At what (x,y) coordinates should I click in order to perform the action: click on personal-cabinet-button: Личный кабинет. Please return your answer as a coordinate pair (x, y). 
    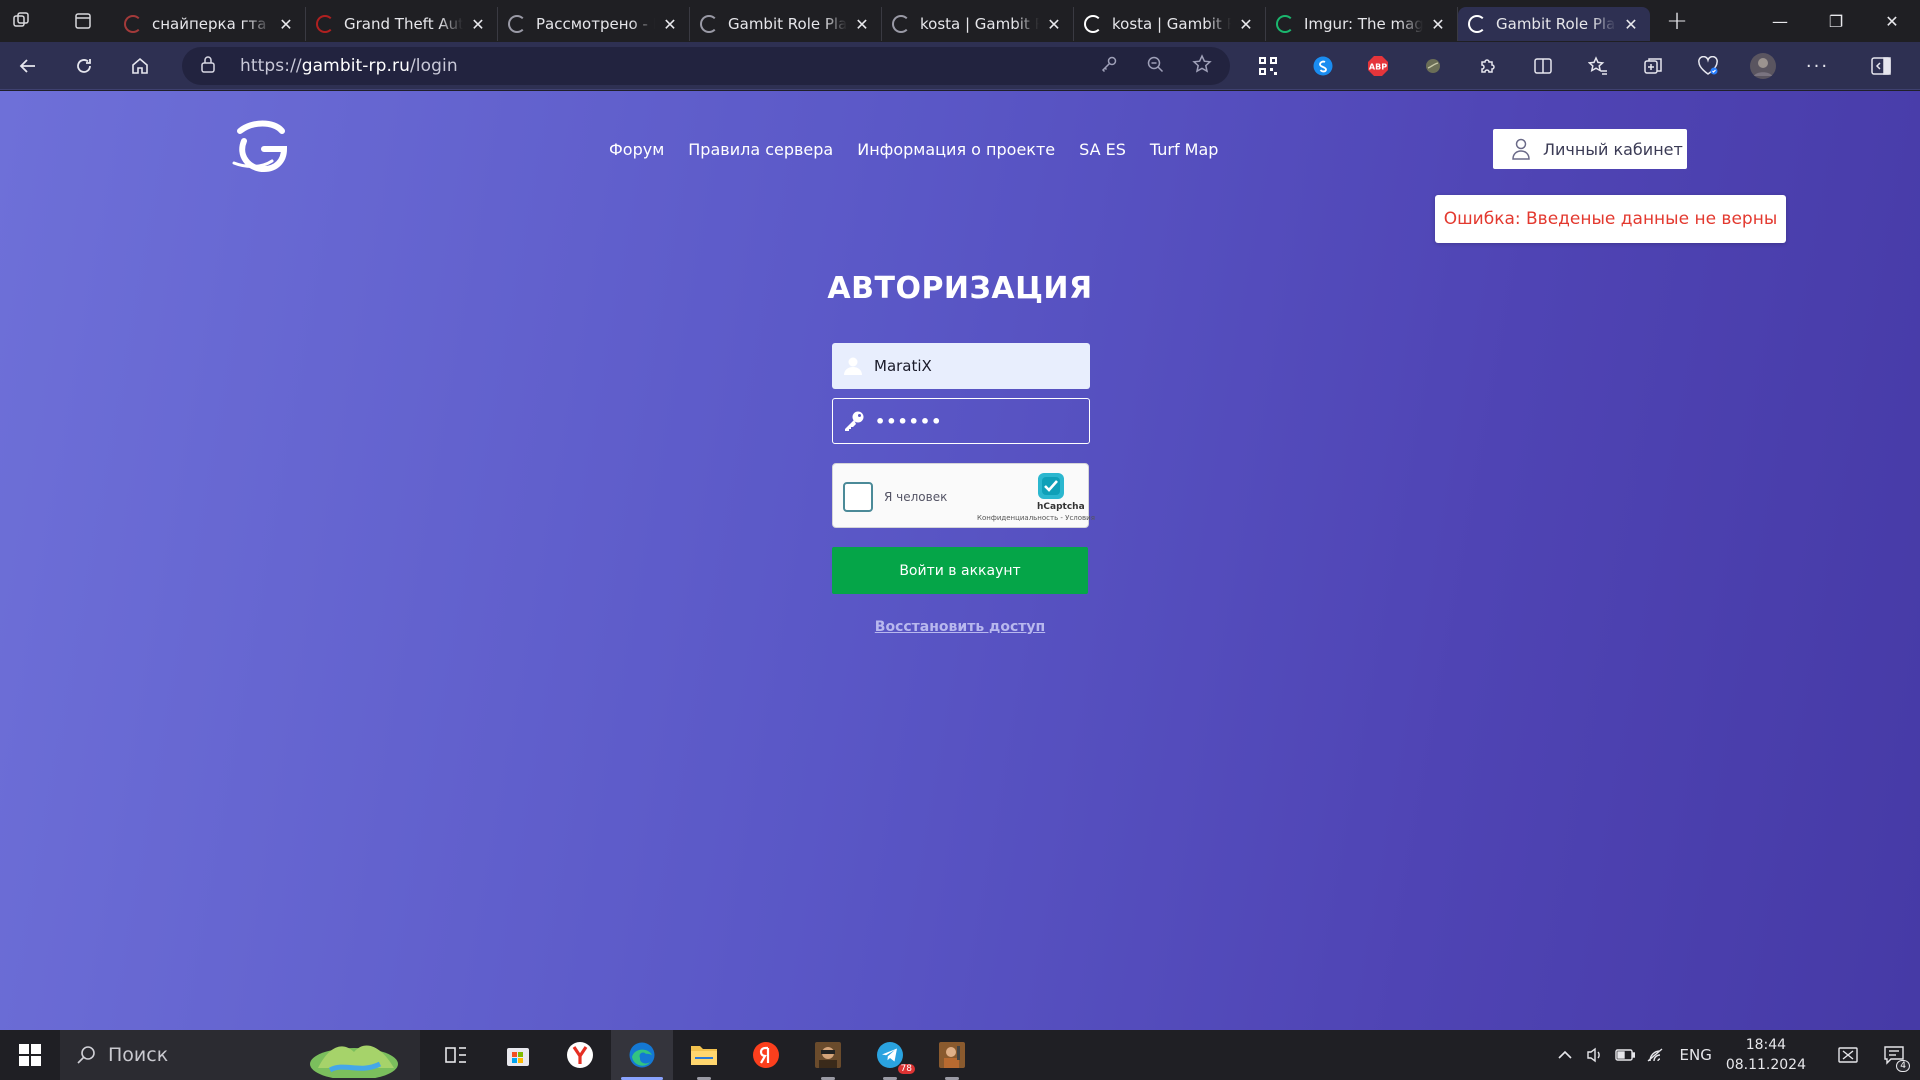
    Looking at the image, I should click on (1590, 149).